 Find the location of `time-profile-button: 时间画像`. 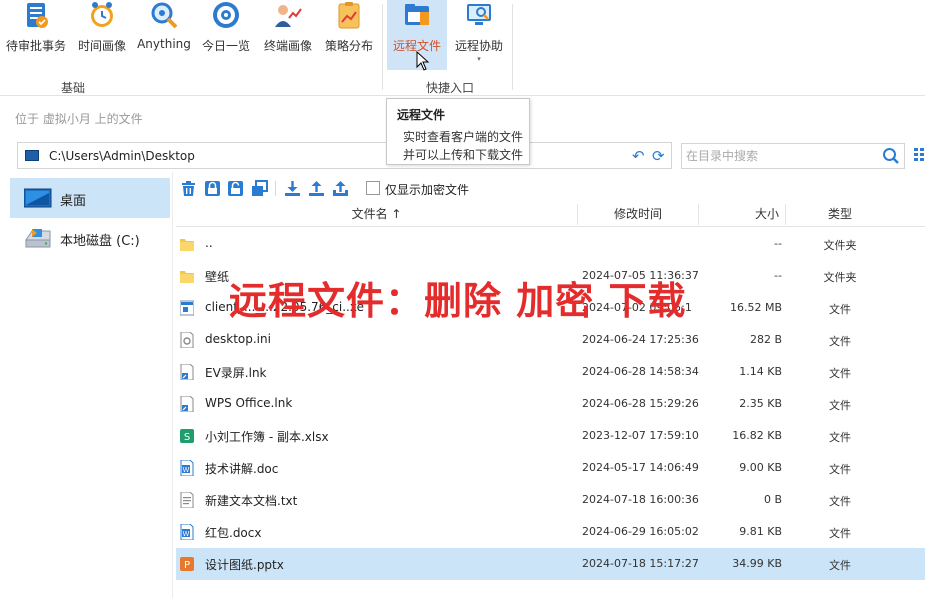

time-profile-button: 时间画像 is located at coordinates (102, 35).